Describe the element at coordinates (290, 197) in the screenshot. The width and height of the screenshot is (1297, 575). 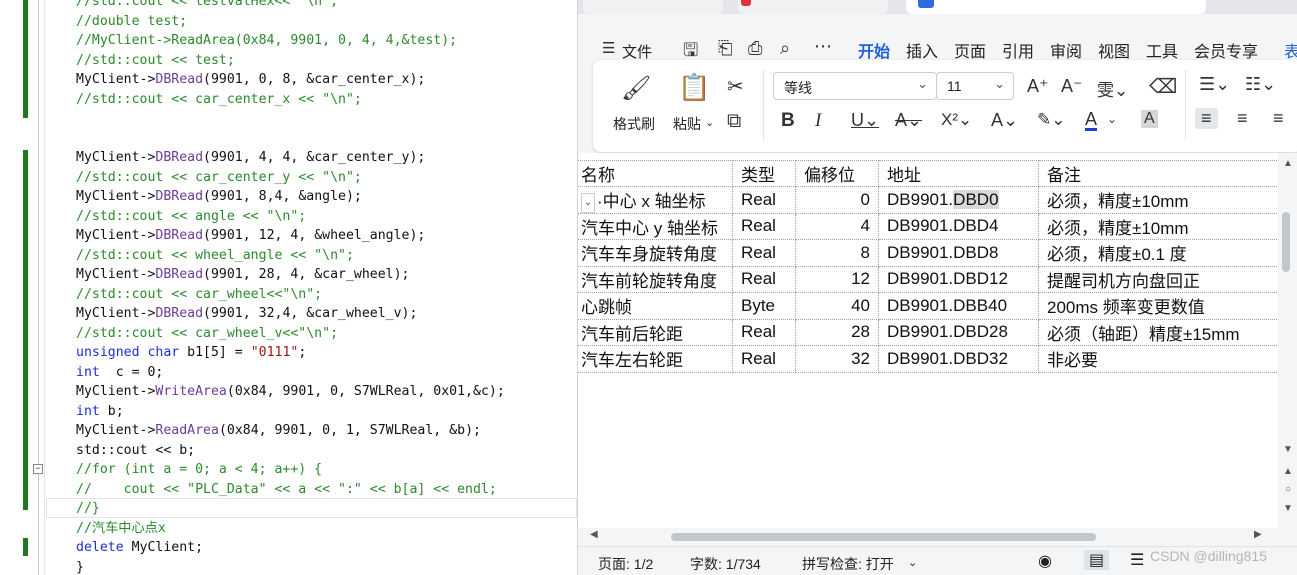
I see `code-line: MyClient->DBRead(9901, 8,4, &angle);` at that location.